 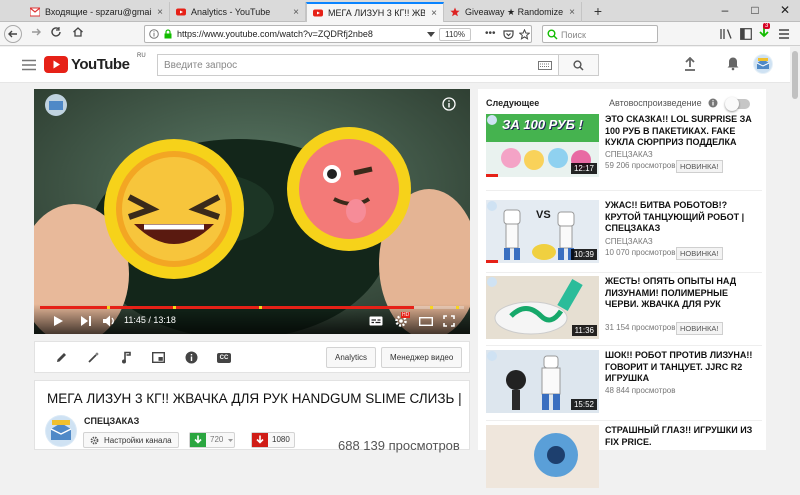 What do you see at coordinates (684, 436) in the screenshot?
I see `video-title: СТРАШНЫЙ ГЛАЗ!! ИГРУШКИ ИЗ FIX PRICE.` at bounding box center [684, 436].